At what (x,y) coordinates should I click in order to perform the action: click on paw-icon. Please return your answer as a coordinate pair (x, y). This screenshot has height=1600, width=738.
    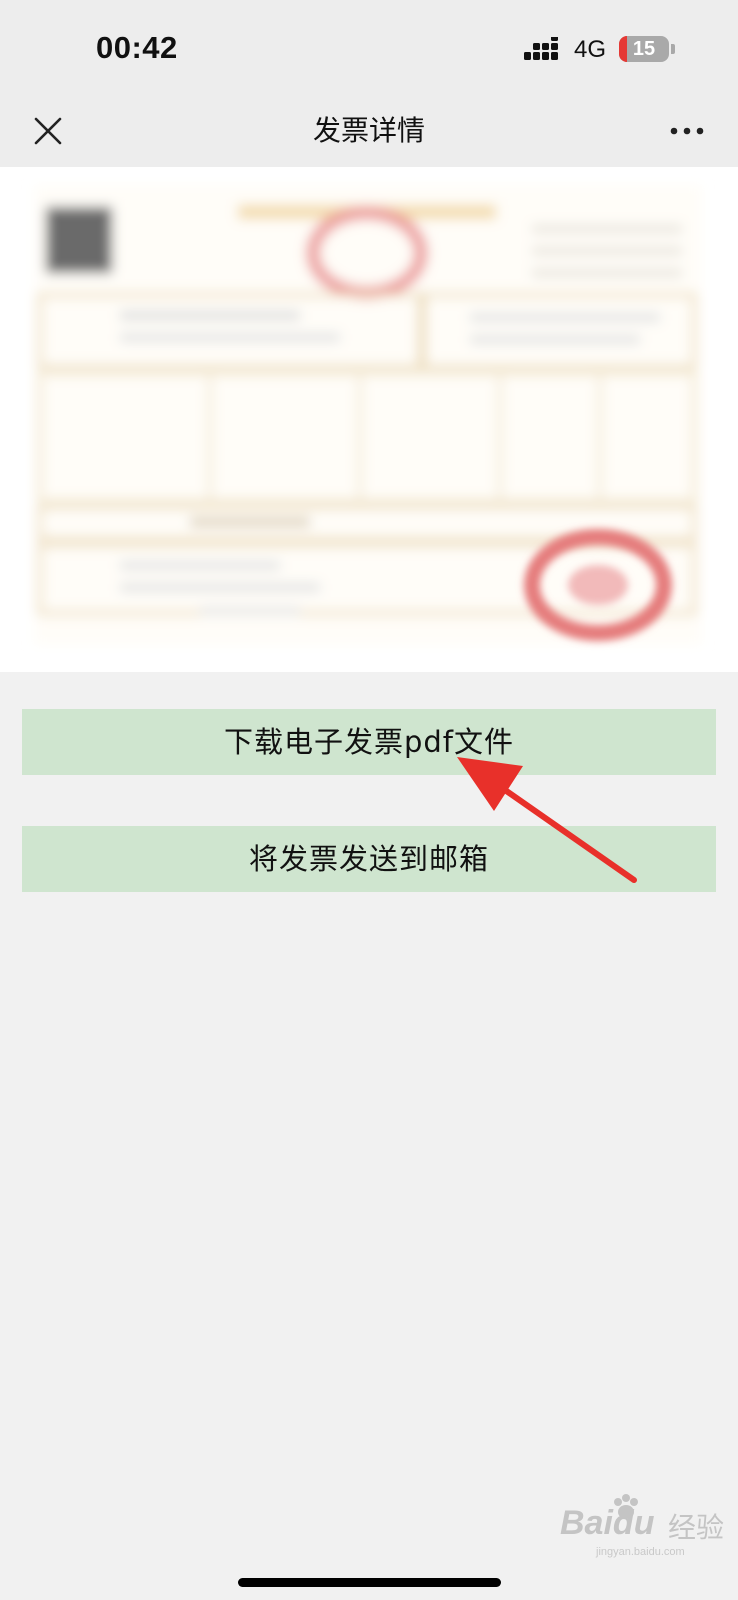
    Looking at the image, I should click on (626, 1506).